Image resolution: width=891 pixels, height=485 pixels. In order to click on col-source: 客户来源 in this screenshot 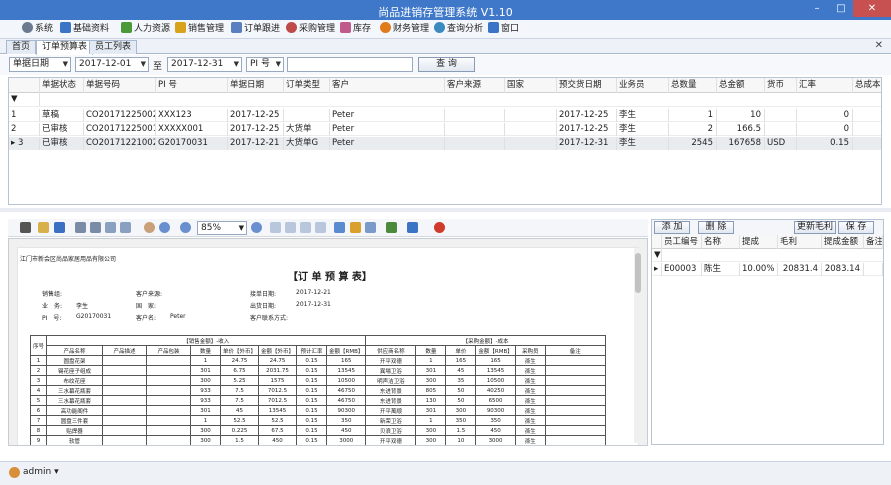, I will do `click(475, 85)`.